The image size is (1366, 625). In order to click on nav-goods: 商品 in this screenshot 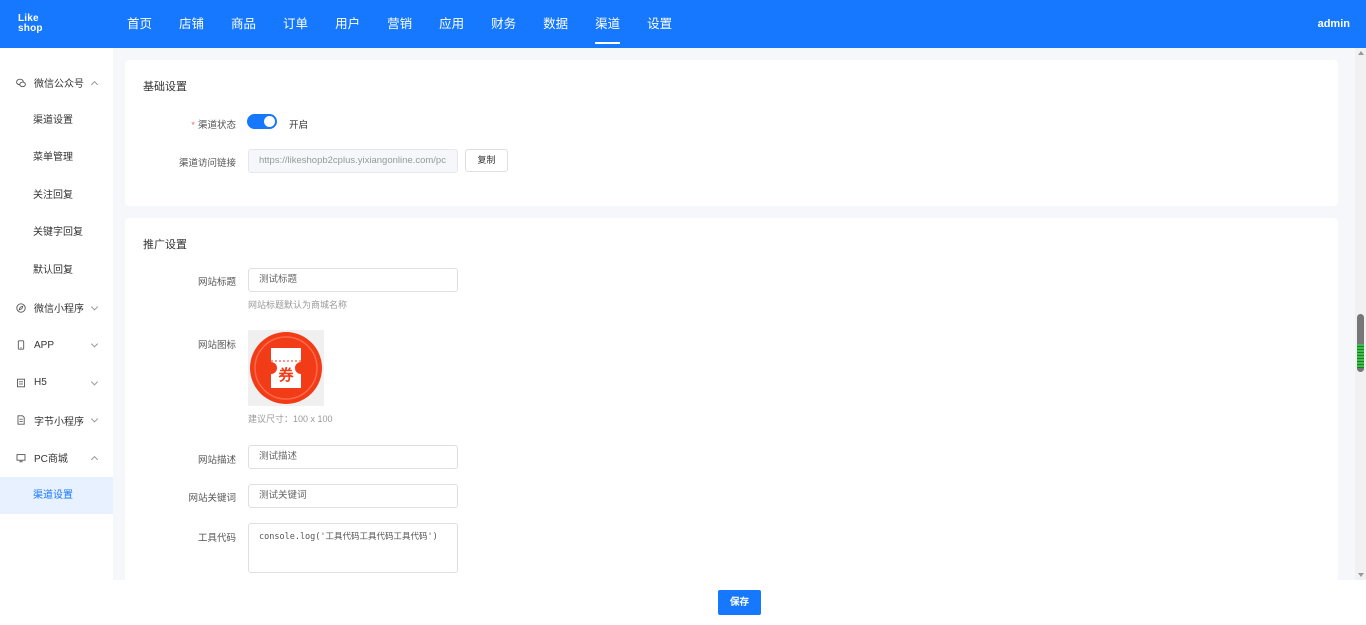, I will do `click(243, 24)`.